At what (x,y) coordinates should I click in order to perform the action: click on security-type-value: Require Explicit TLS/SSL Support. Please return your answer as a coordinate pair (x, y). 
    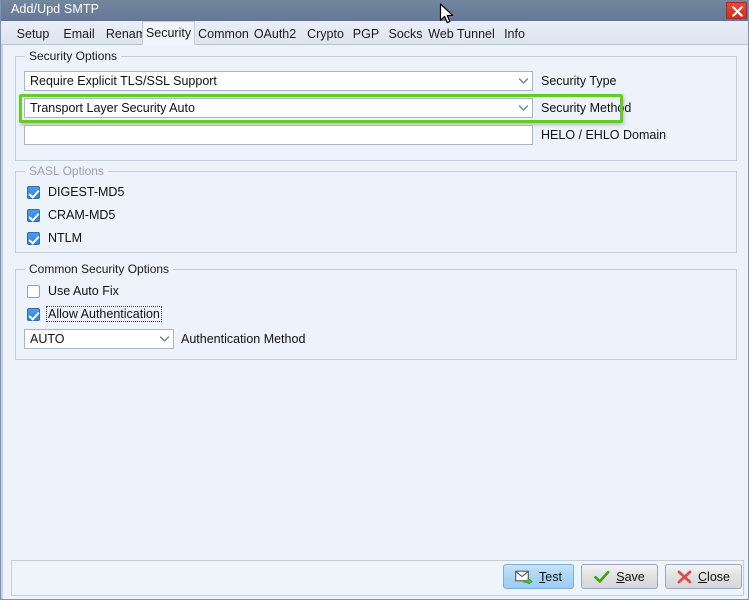
    Looking at the image, I should click on (123, 81).